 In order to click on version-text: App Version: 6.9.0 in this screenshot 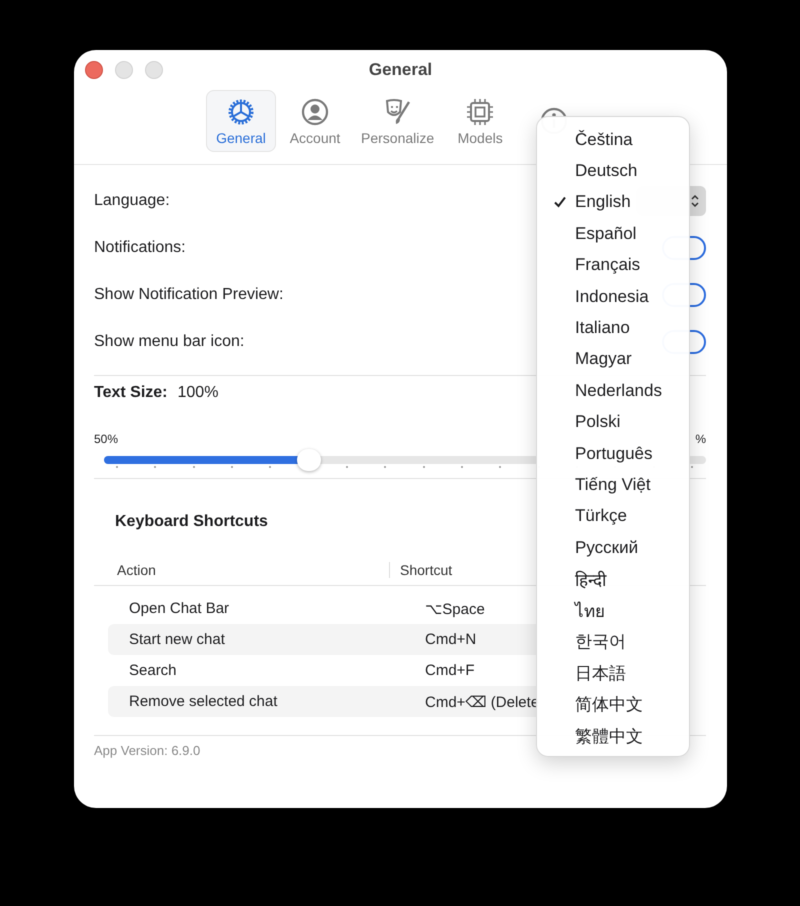, I will do `click(148, 750)`.